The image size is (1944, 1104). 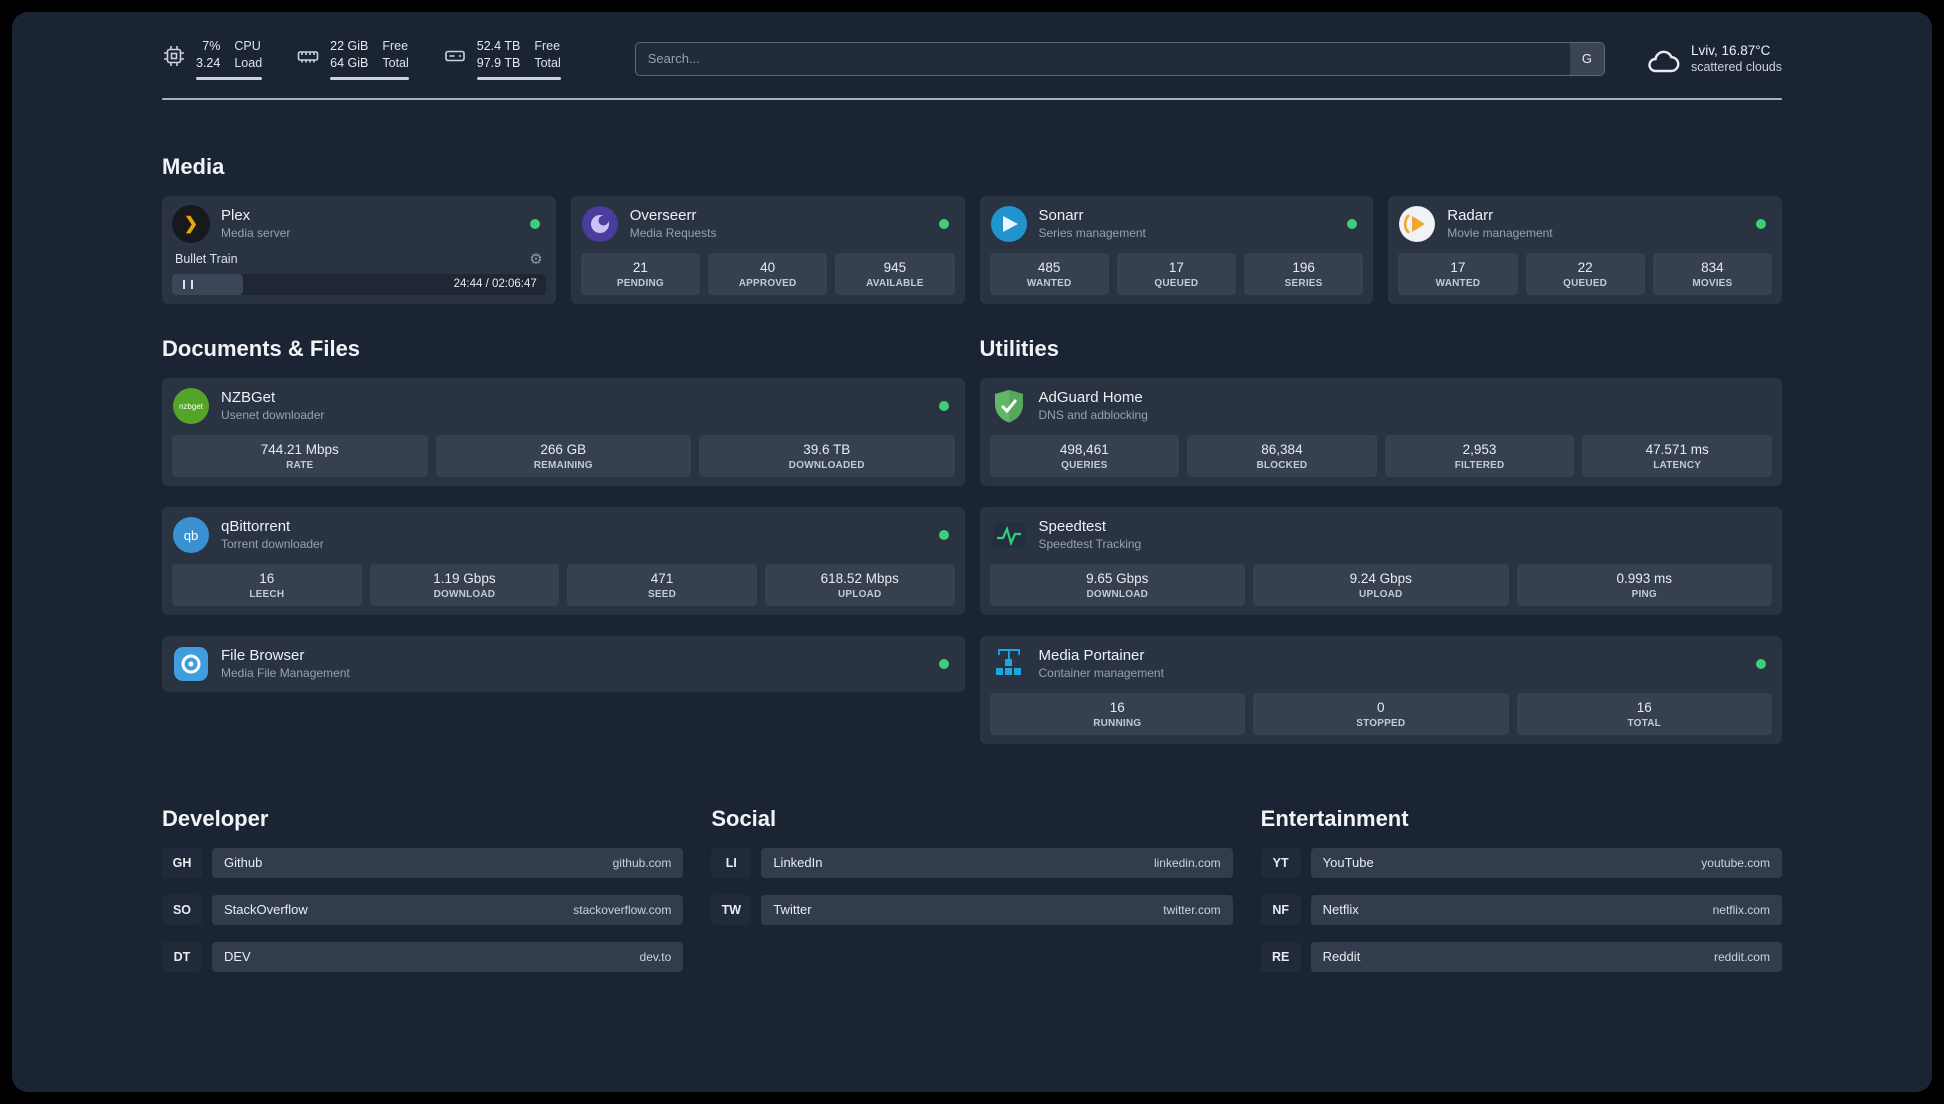 I want to click on stat-tile: 471 SEED, so click(x=662, y=584).